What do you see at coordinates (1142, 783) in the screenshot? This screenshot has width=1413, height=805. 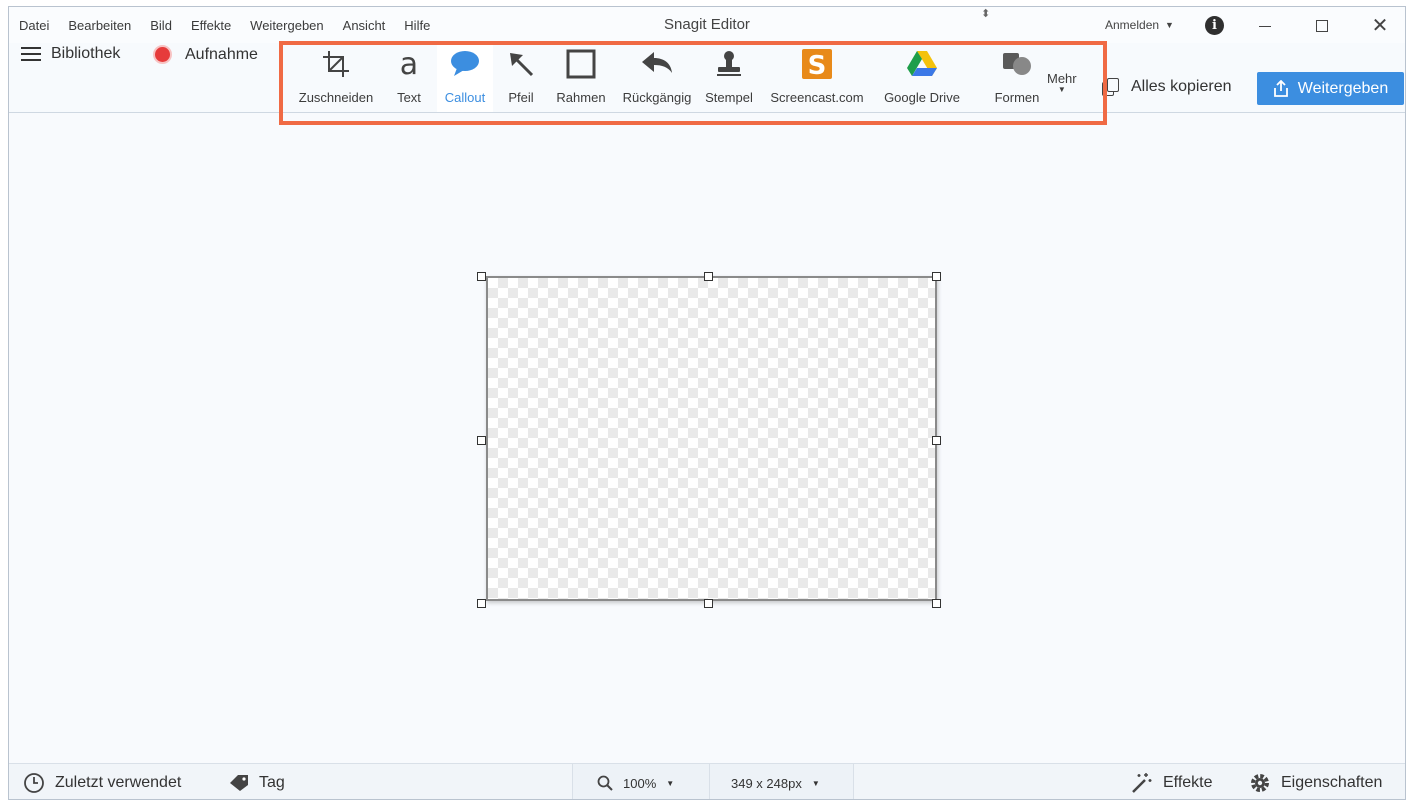 I see `magic-wand-icon` at bounding box center [1142, 783].